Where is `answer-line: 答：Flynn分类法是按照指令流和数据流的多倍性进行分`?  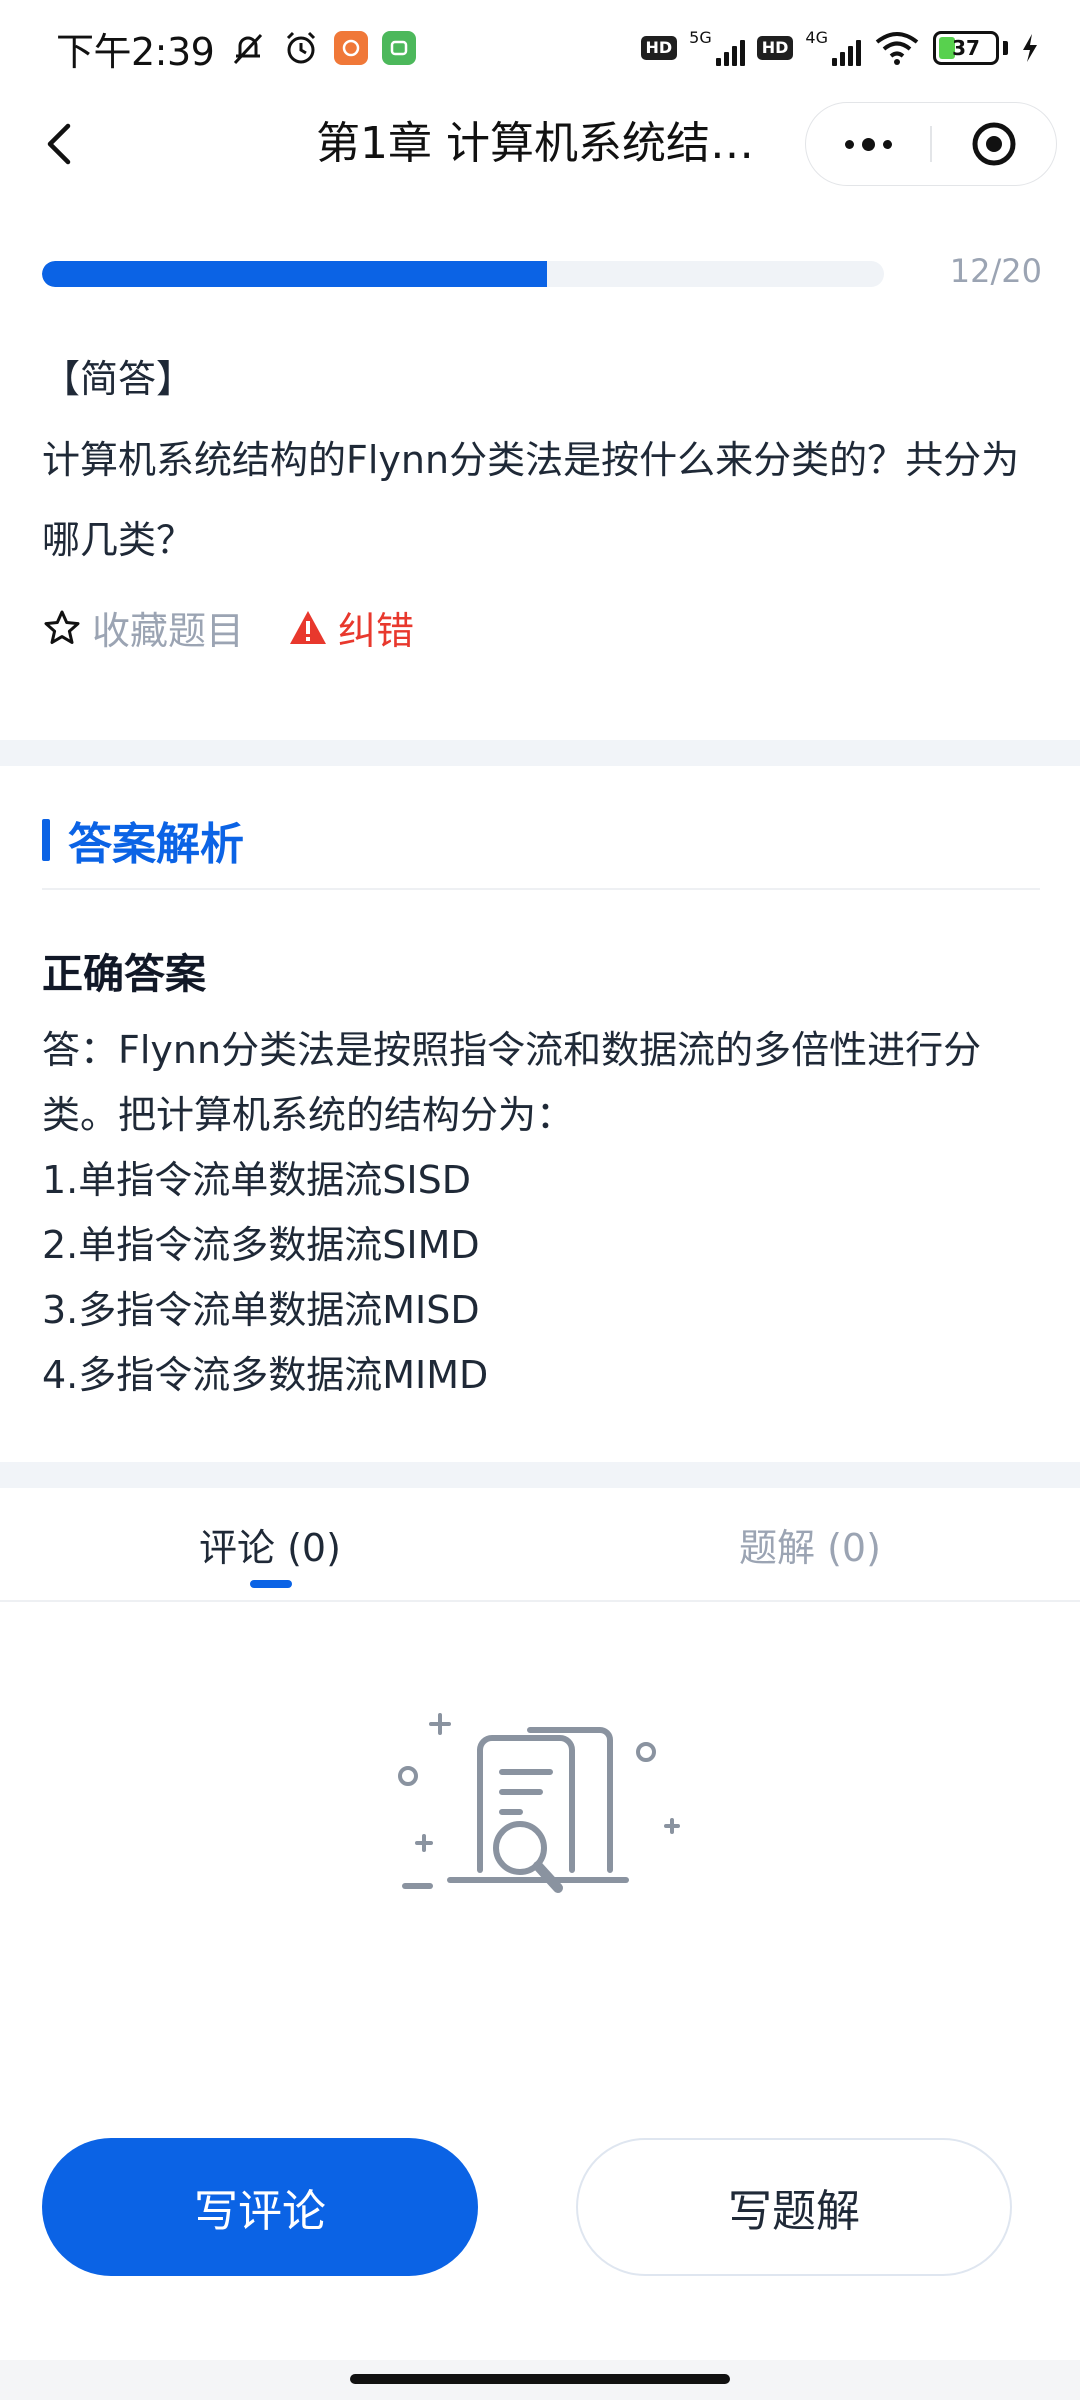 answer-line: 答：Flynn分类法是按照指令流和数据流的多倍性进行分 is located at coordinates (512, 1050).